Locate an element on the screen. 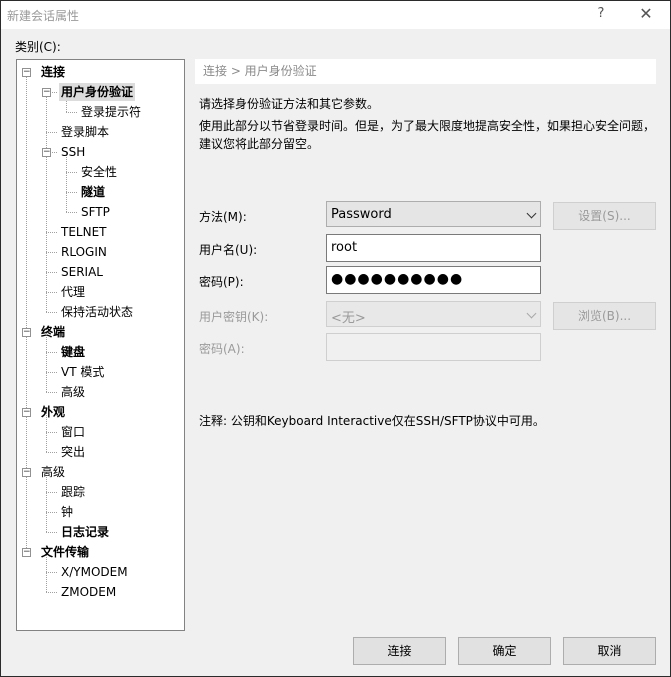  ok-button: 确定 is located at coordinates (504, 651).